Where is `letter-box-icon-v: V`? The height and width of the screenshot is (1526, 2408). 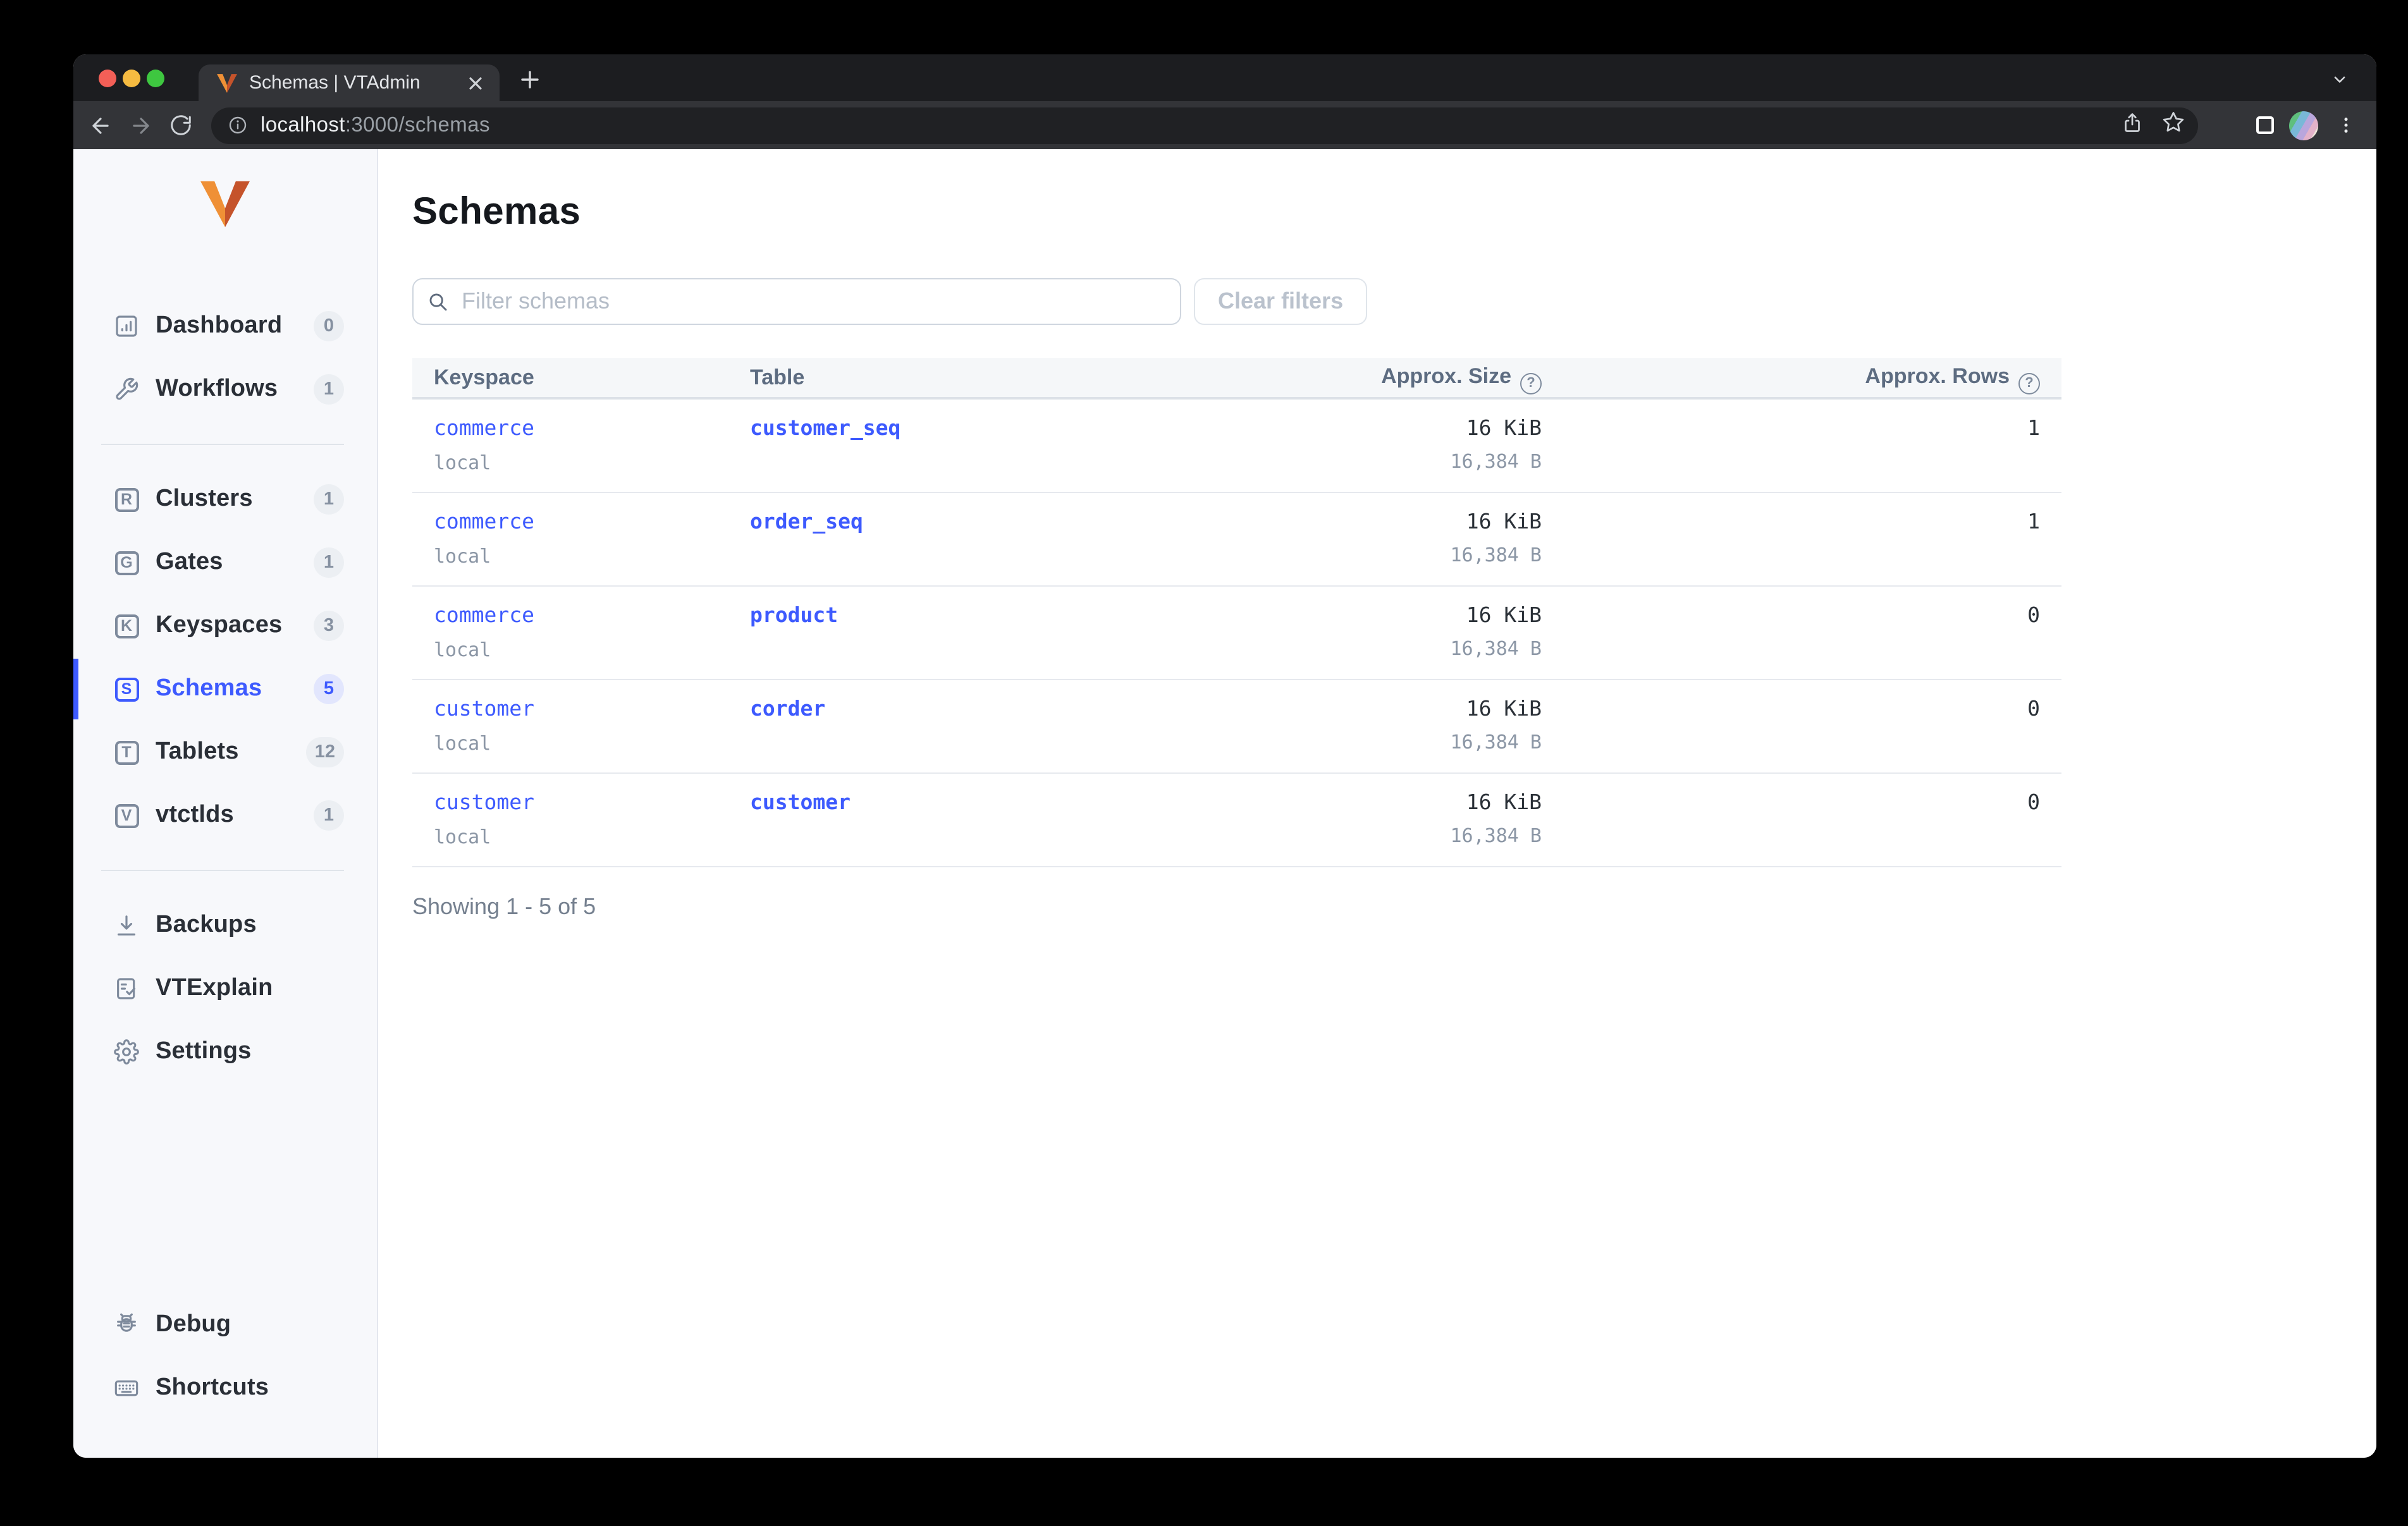
letter-box-icon-v: V is located at coordinates (126, 815).